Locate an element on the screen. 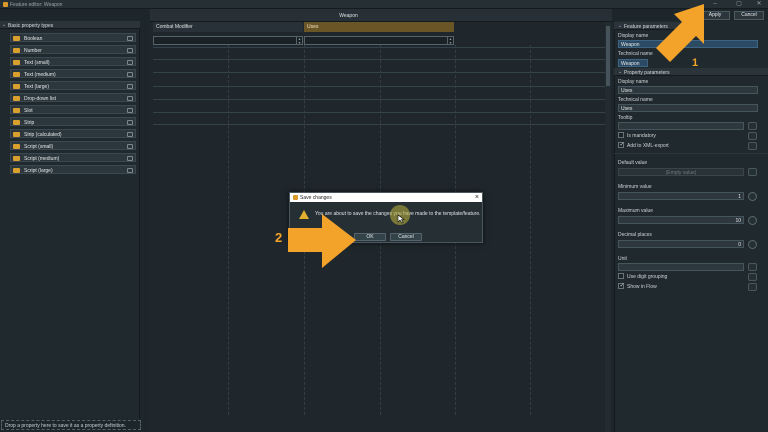  property-technical-name-input: Uses is located at coordinates (688, 108).